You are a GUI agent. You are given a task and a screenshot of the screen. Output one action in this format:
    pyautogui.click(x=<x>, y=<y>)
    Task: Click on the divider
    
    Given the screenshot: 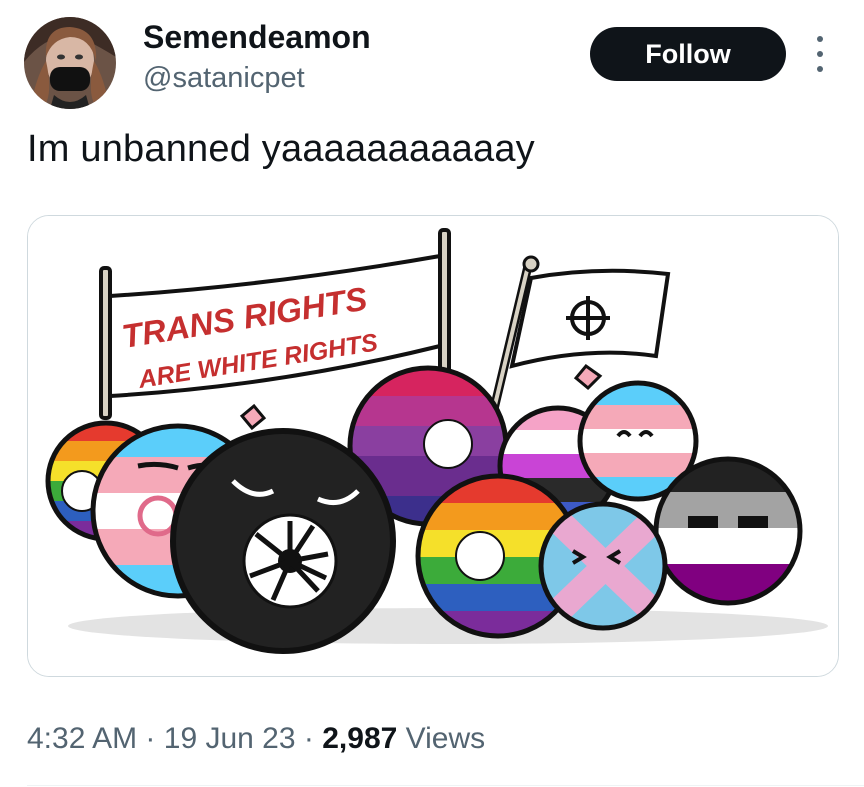 What is the action you would take?
    pyautogui.click(x=445, y=785)
    